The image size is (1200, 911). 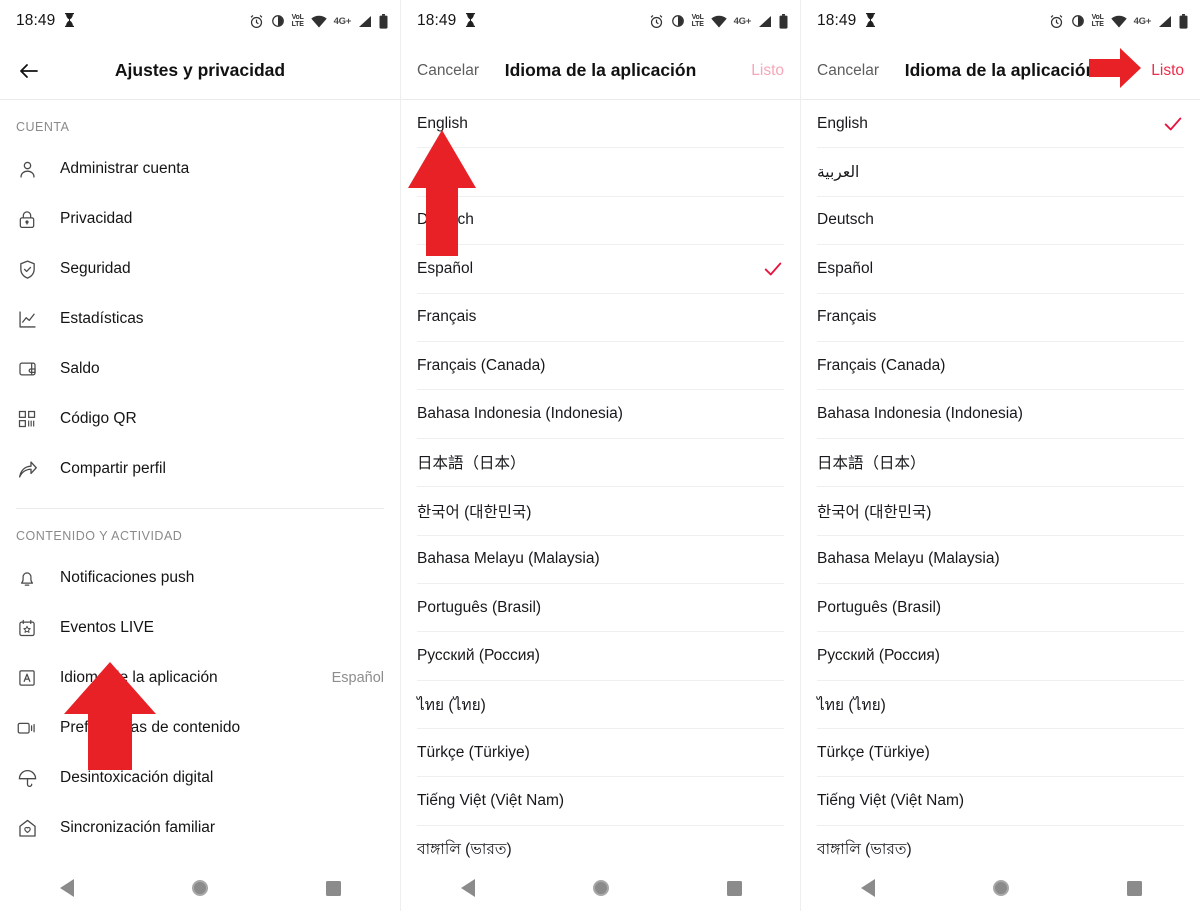 What do you see at coordinates (27, 678) in the screenshot?
I see `language-icon` at bounding box center [27, 678].